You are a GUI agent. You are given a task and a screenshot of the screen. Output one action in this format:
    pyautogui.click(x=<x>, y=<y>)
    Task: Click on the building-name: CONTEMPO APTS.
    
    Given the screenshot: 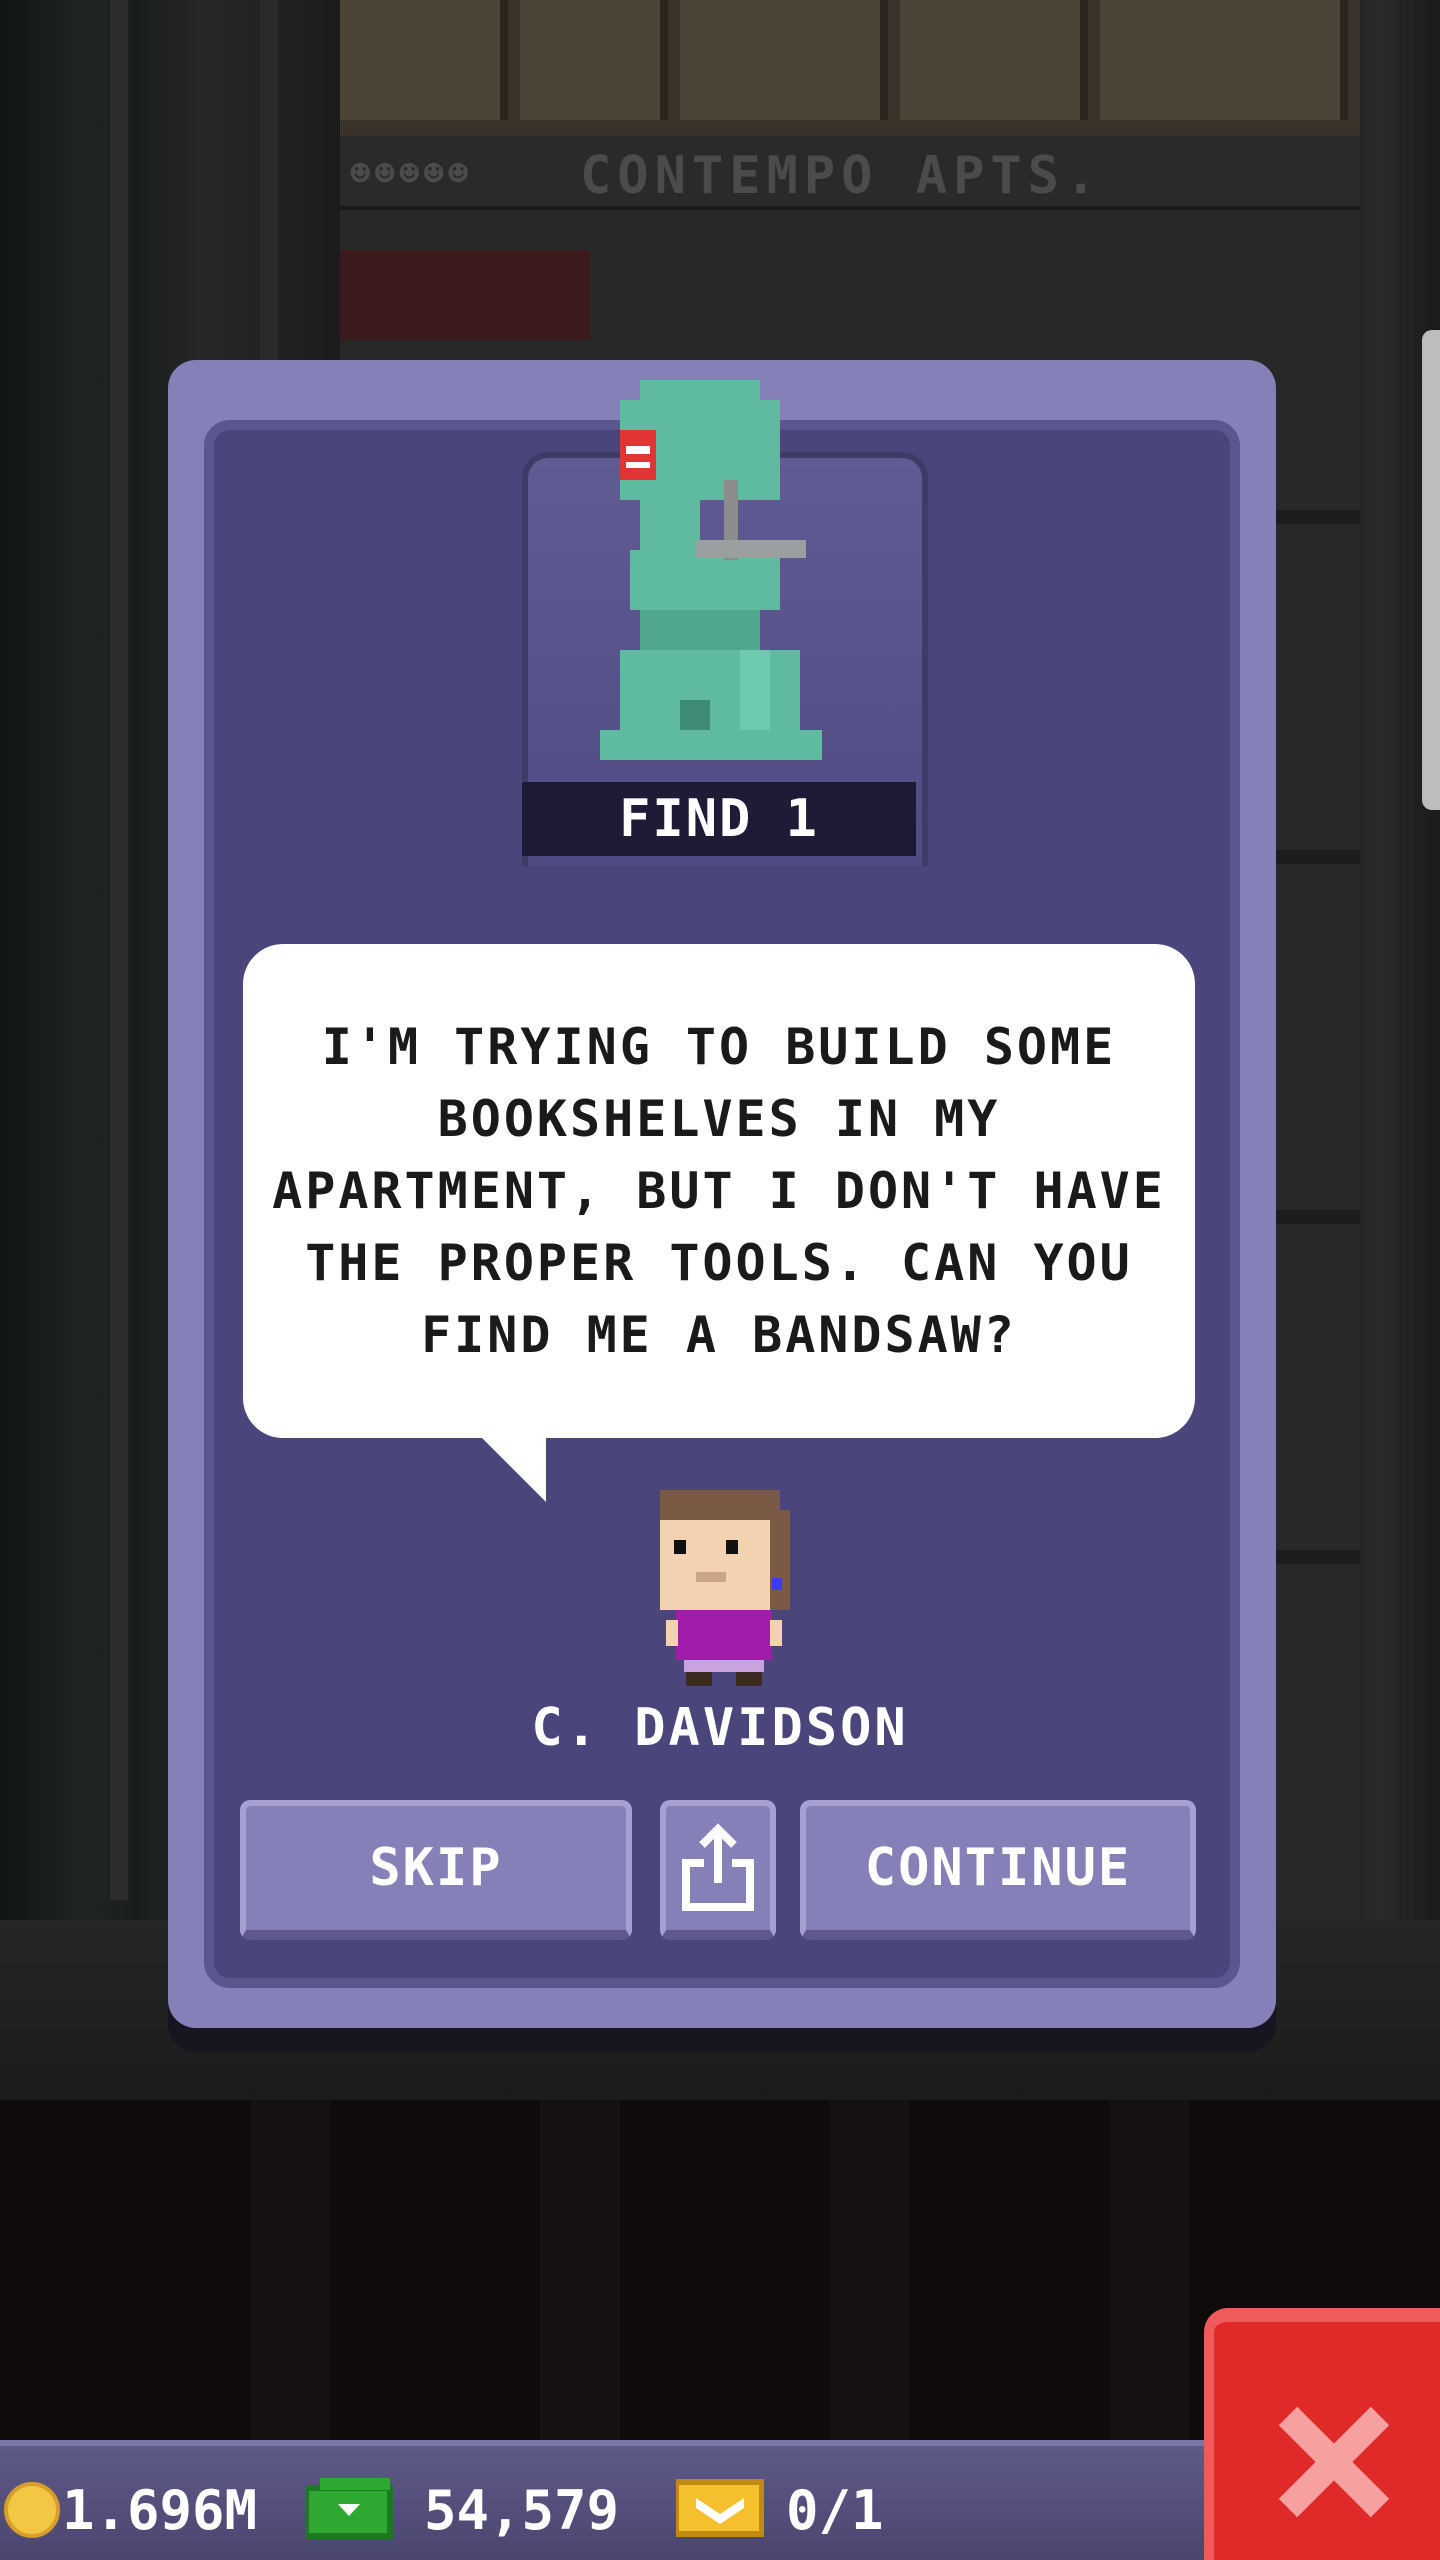 What is the action you would take?
    pyautogui.click(x=841, y=176)
    